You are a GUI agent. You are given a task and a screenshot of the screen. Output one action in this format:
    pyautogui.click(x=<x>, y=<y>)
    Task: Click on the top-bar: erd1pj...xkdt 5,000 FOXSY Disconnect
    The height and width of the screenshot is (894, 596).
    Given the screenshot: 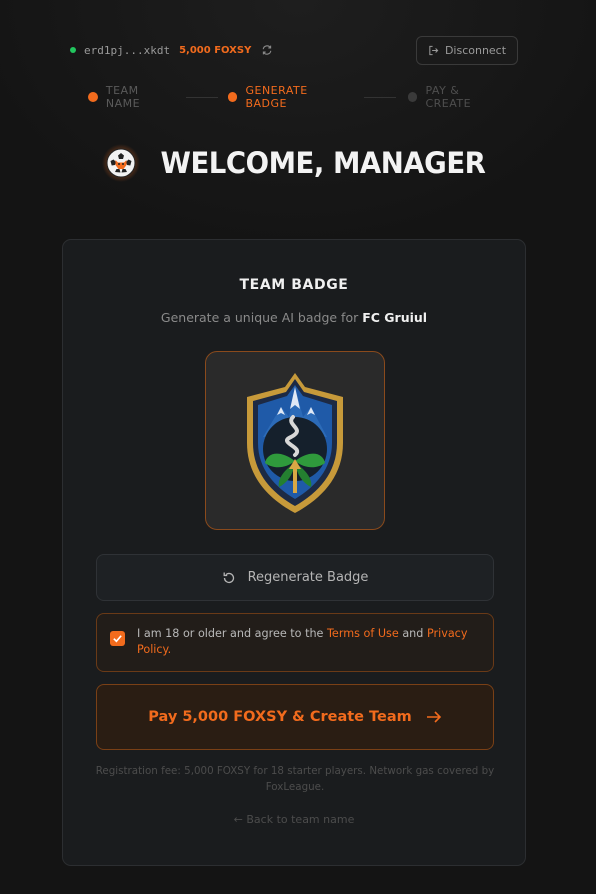 What is the action you would take?
    pyautogui.click(x=294, y=50)
    